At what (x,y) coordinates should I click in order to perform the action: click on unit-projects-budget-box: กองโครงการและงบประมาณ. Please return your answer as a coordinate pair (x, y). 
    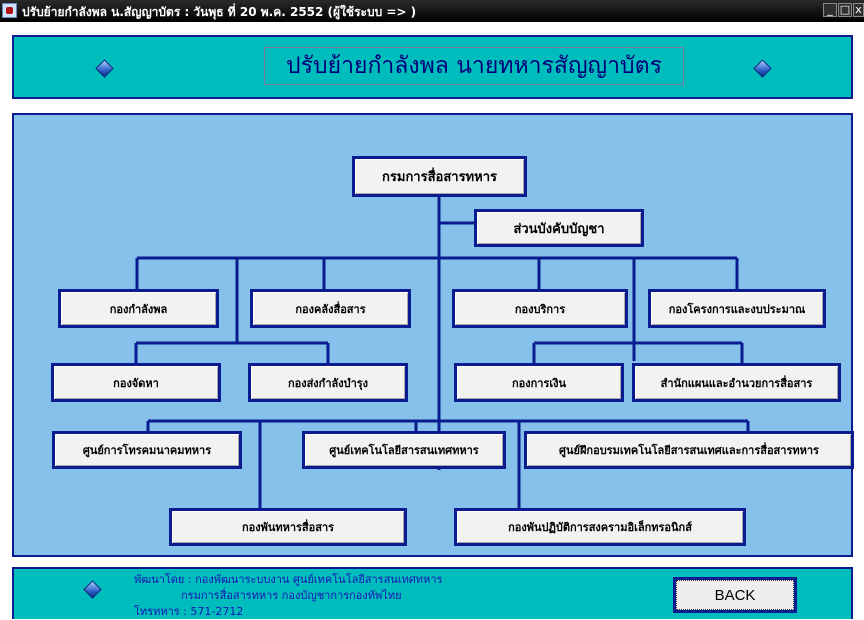
    Looking at the image, I should click on (737, 308).